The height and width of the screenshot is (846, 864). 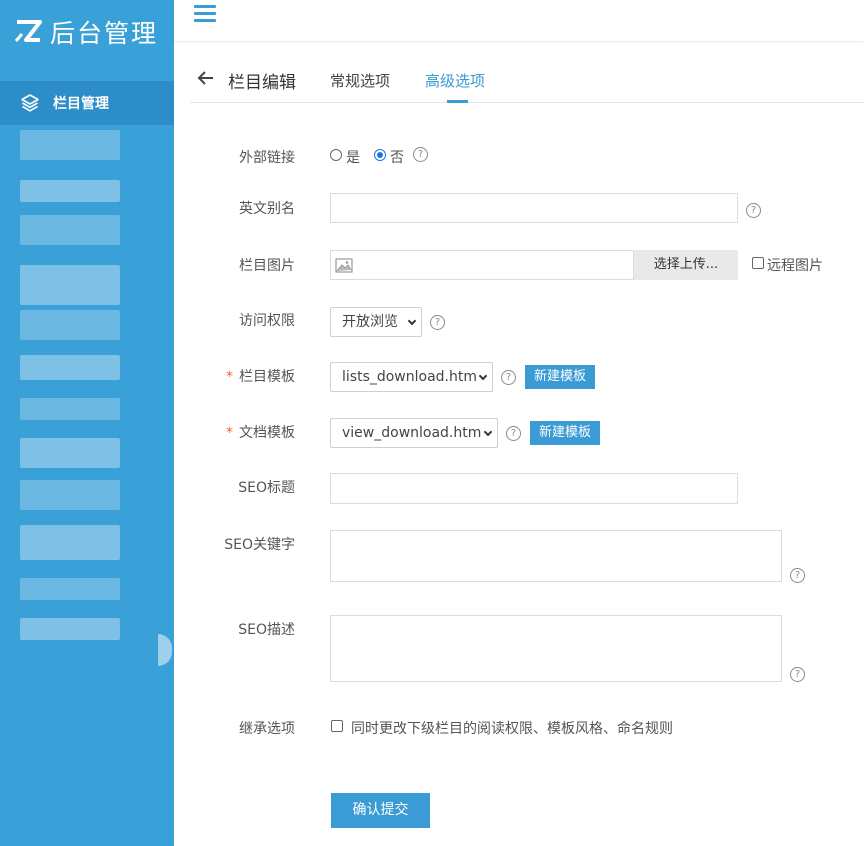 I want to click on active-tab-indicator, so click(x=457, y=101).